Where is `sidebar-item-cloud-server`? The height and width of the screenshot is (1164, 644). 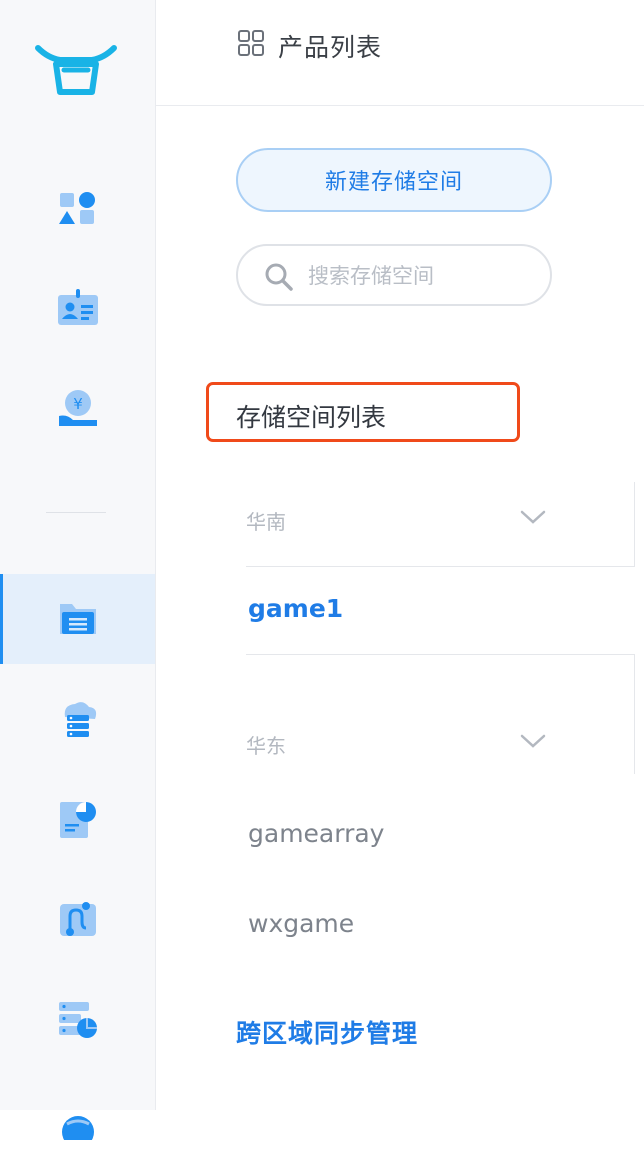 sidebar-item-cloud-server is located at coordinates (77, 719).